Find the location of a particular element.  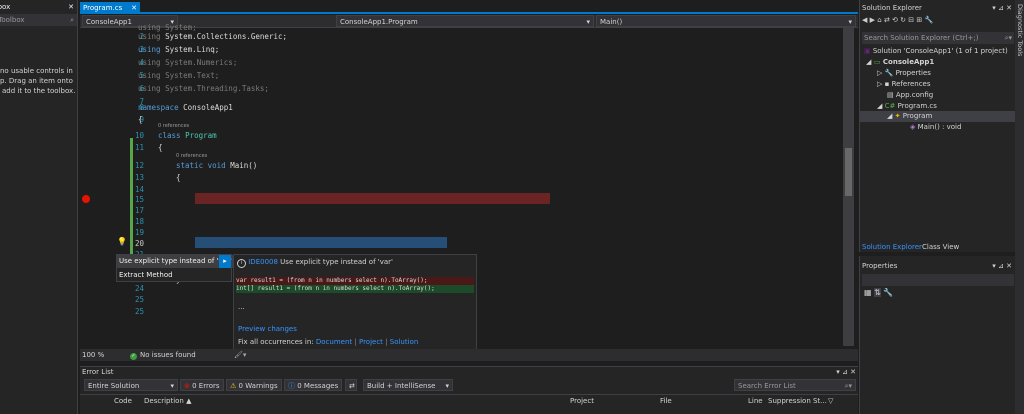

warnings-filter-button: ⚠ 0 Warnings is located at coordinates (254, 385).